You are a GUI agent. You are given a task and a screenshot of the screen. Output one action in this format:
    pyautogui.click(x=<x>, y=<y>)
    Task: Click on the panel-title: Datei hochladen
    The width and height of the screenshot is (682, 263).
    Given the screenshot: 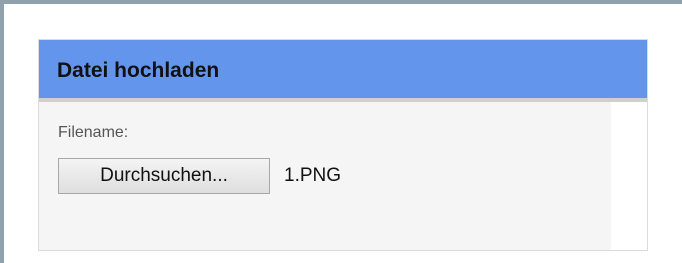 What is the action you would take?
    pyautogui.click(x=138, y=70)
    